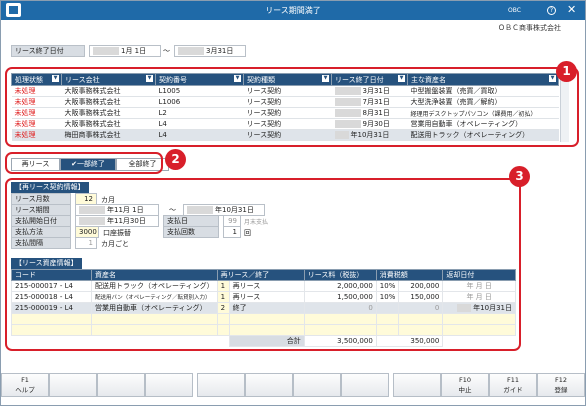  I want to click on function-key-bar: F1 ヘルプ F10 中止 F11 ガイド F12 登録, so click(293, 385).